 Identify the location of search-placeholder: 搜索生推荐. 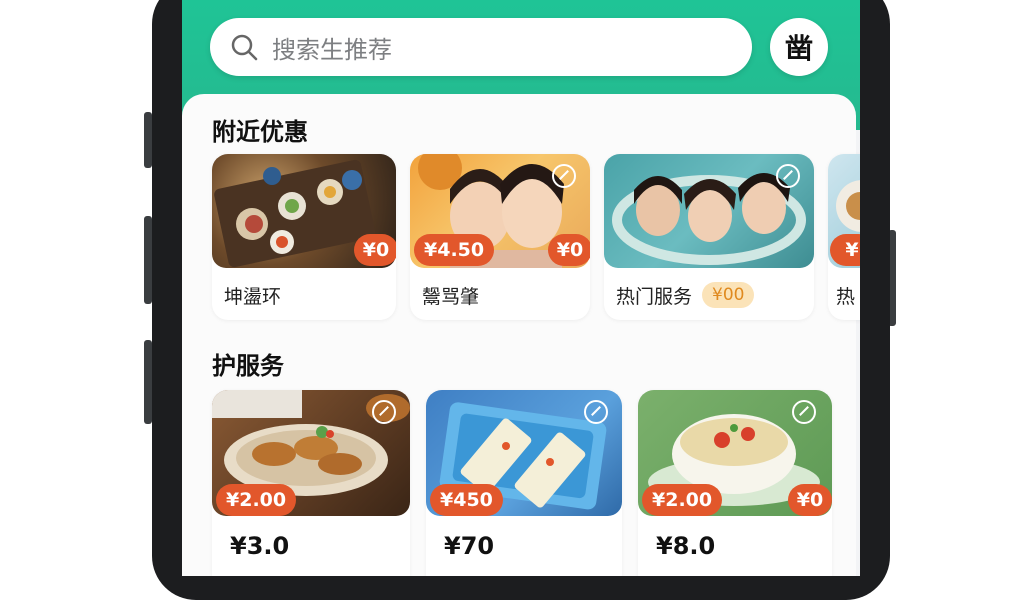
(332, 49).